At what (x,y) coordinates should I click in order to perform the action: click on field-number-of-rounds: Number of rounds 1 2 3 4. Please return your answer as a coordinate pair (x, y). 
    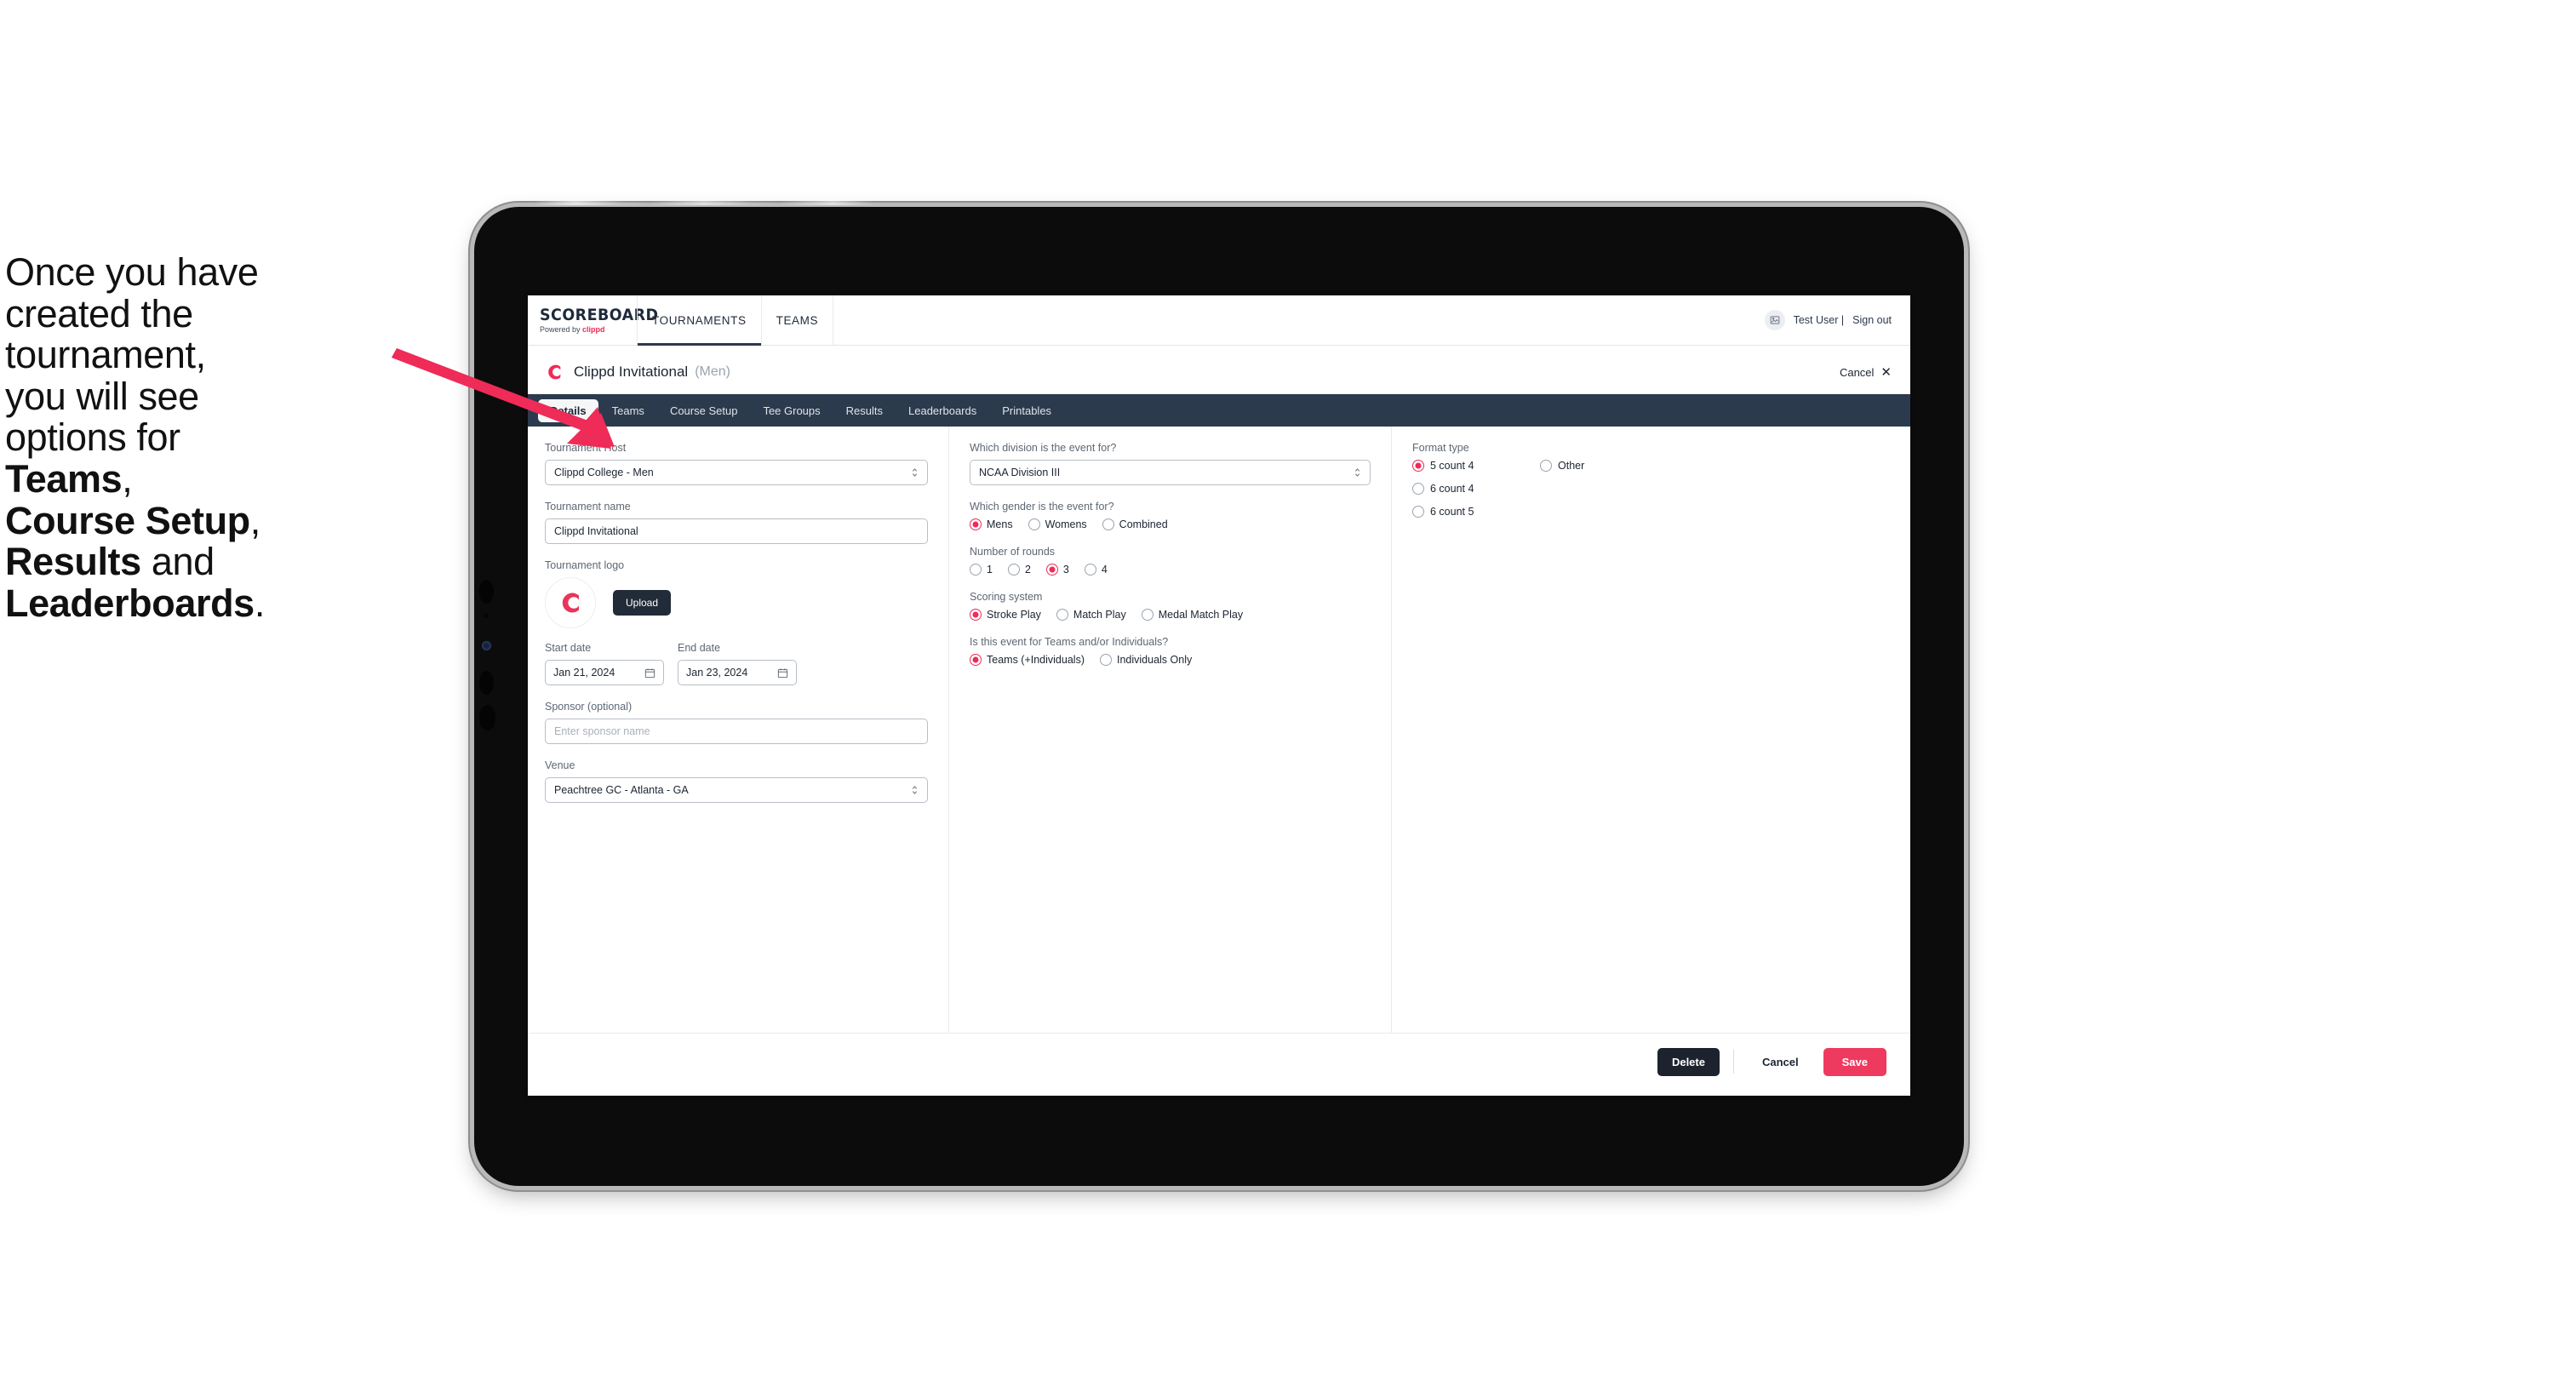
    Looking at the image, I should click on (1170, 561).